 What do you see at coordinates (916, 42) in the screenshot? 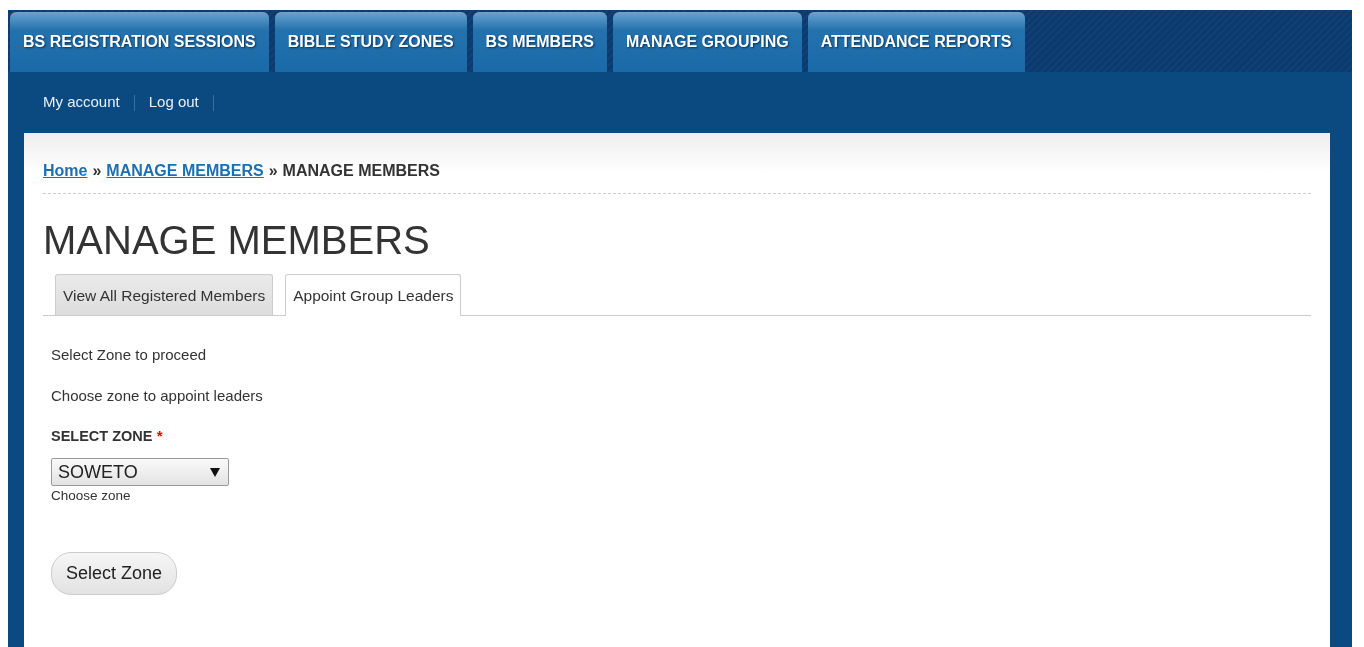
I see `nav-tab: ATTENDANCE REPORTS` at bounding box center [916, 42].